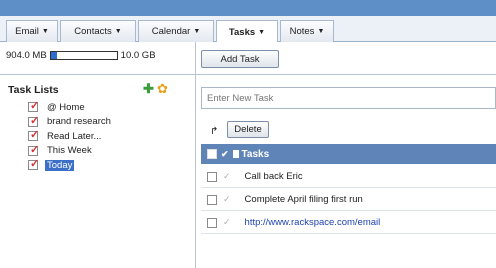 The image size is (496, 268). I want to click on list-item-this-week: This Week, so click(70, 150).